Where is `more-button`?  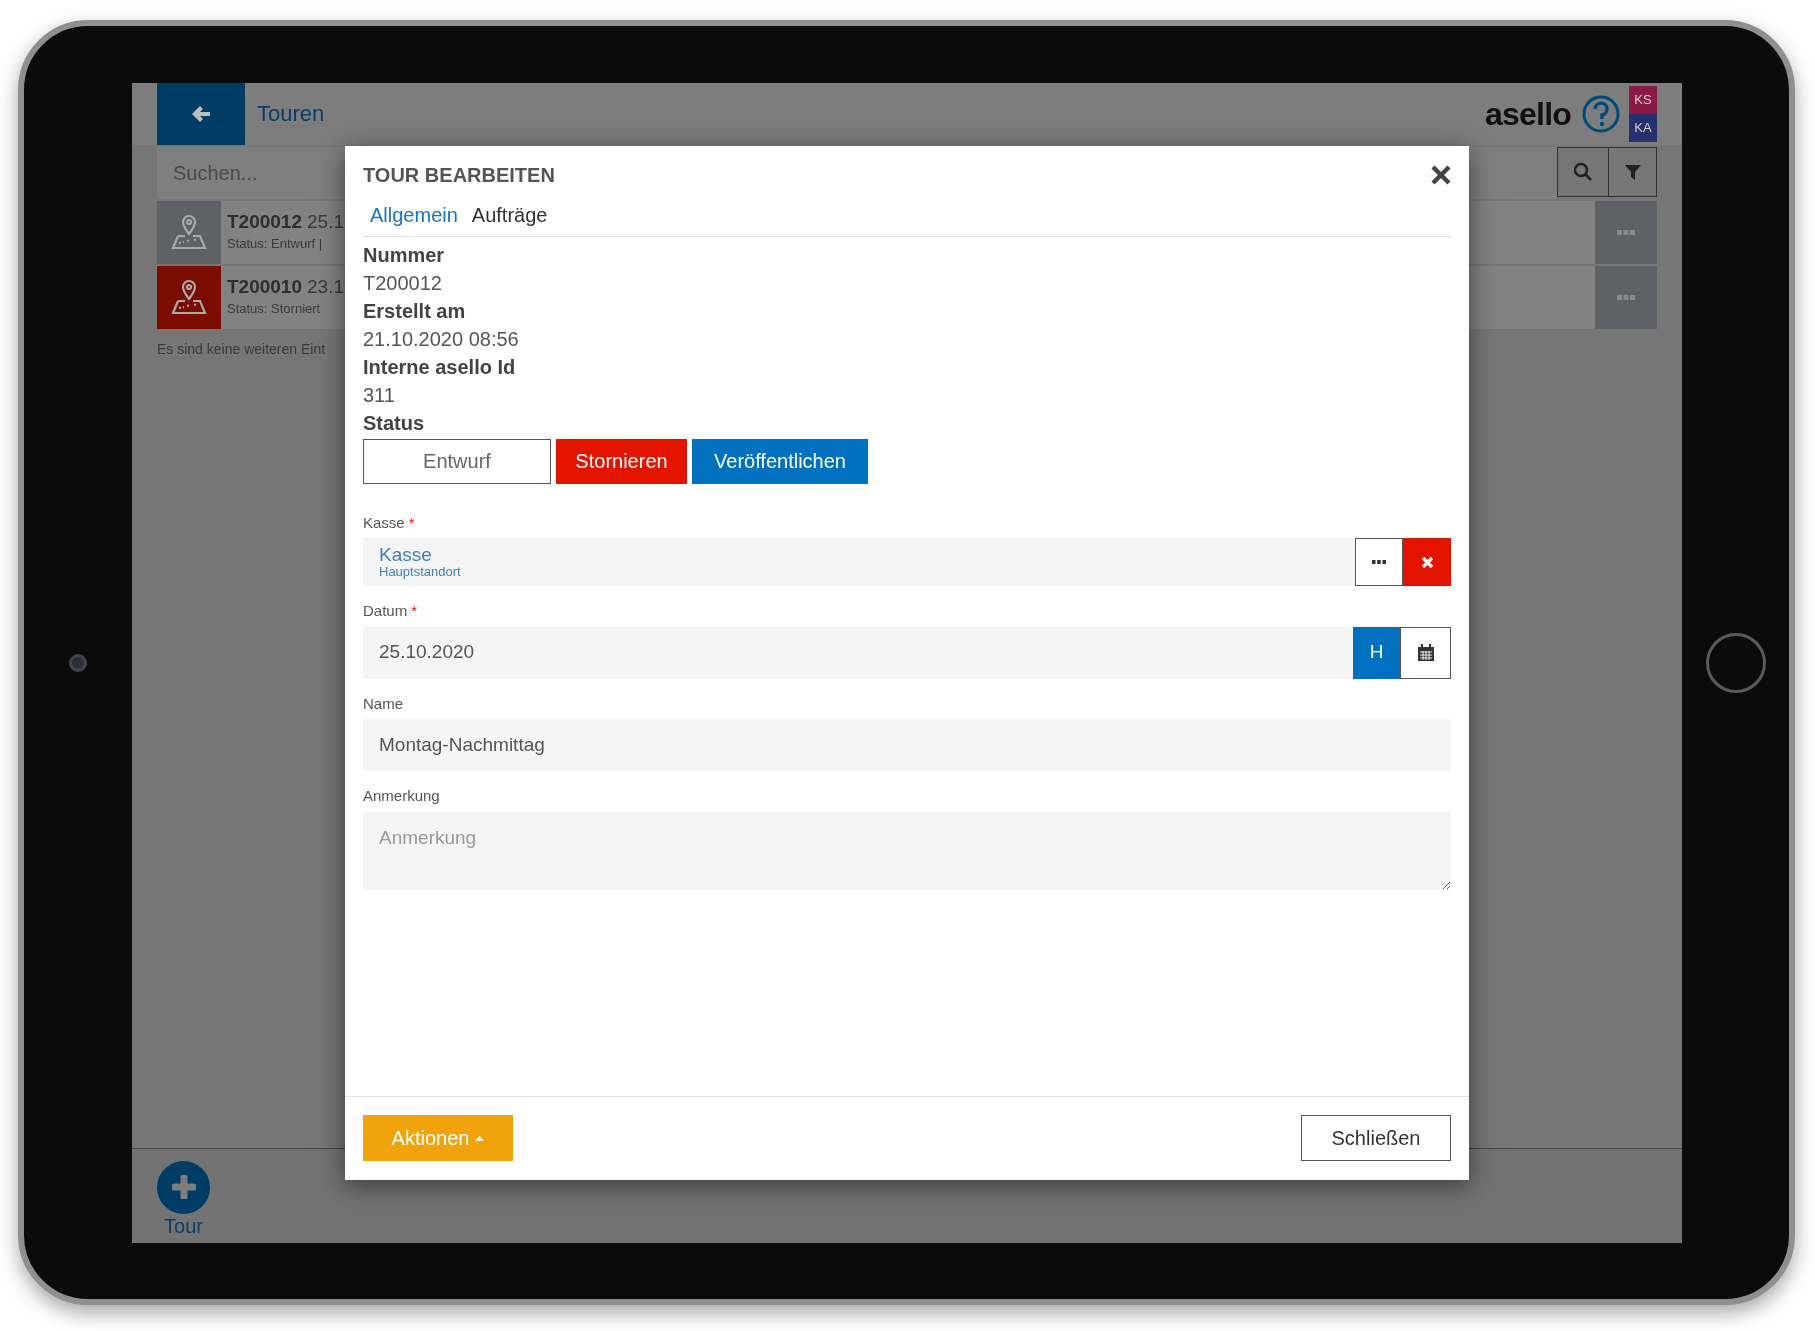
more-button is located at coordinates (1379, 562).